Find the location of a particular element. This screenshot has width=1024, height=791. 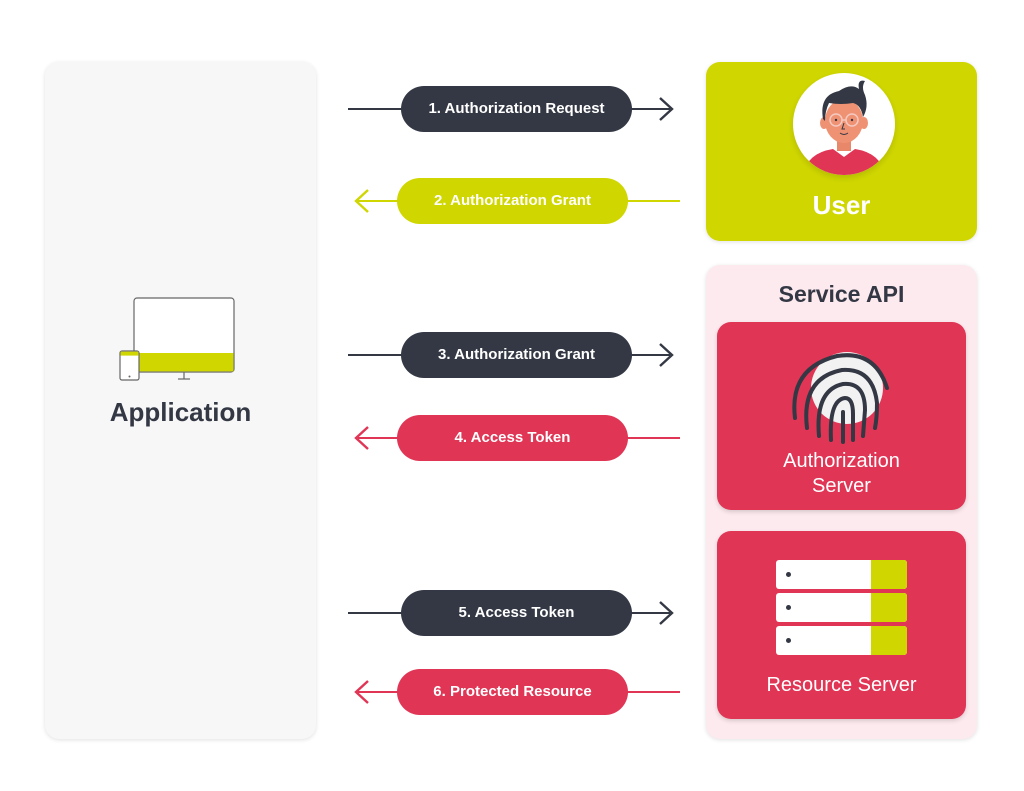

authorization-server-label-line1: Authorization is located at coordinates (841, 461).